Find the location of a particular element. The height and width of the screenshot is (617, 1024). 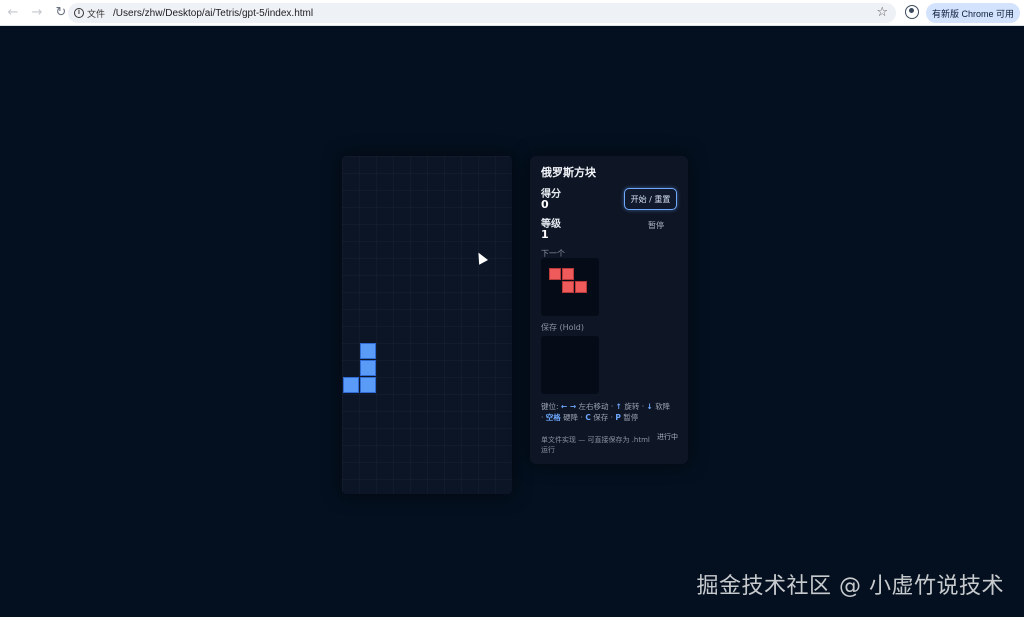

pause-button: 暂停 is located at coordinates (656, 225).